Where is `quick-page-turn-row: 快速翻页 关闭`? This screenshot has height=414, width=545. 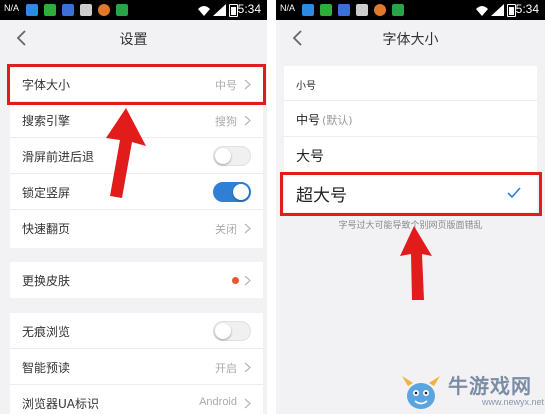 quick-page-turn-row: 快速翻页 关闭 is located at coordinates (136, 228).